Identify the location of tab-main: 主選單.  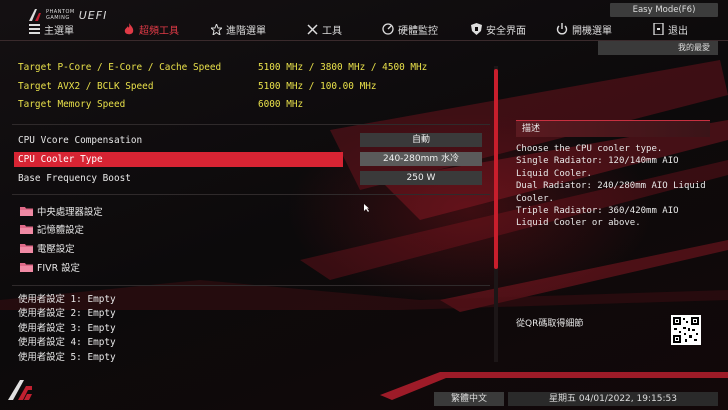
(51, 29).